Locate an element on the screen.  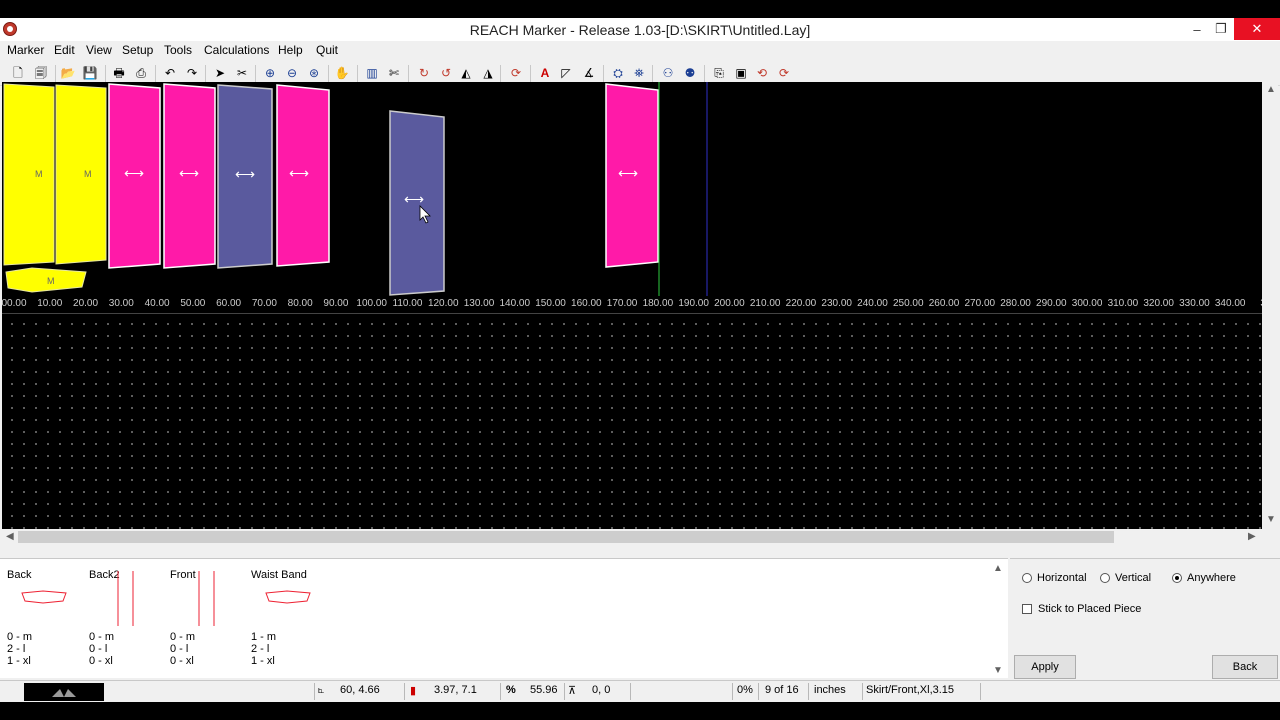
close-button: ✕ is located at coordinates (1257, 29).